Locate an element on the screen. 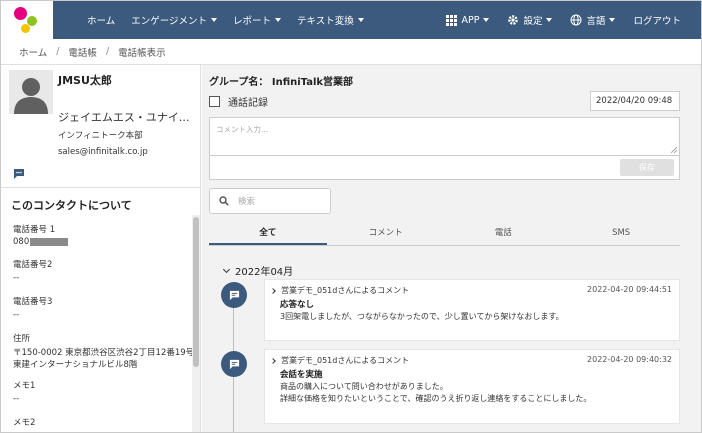  entry-body: 3回架電しましたが、つながらなかったので、少し置いてから架けなおします。 is located at coordinates (422, 317).